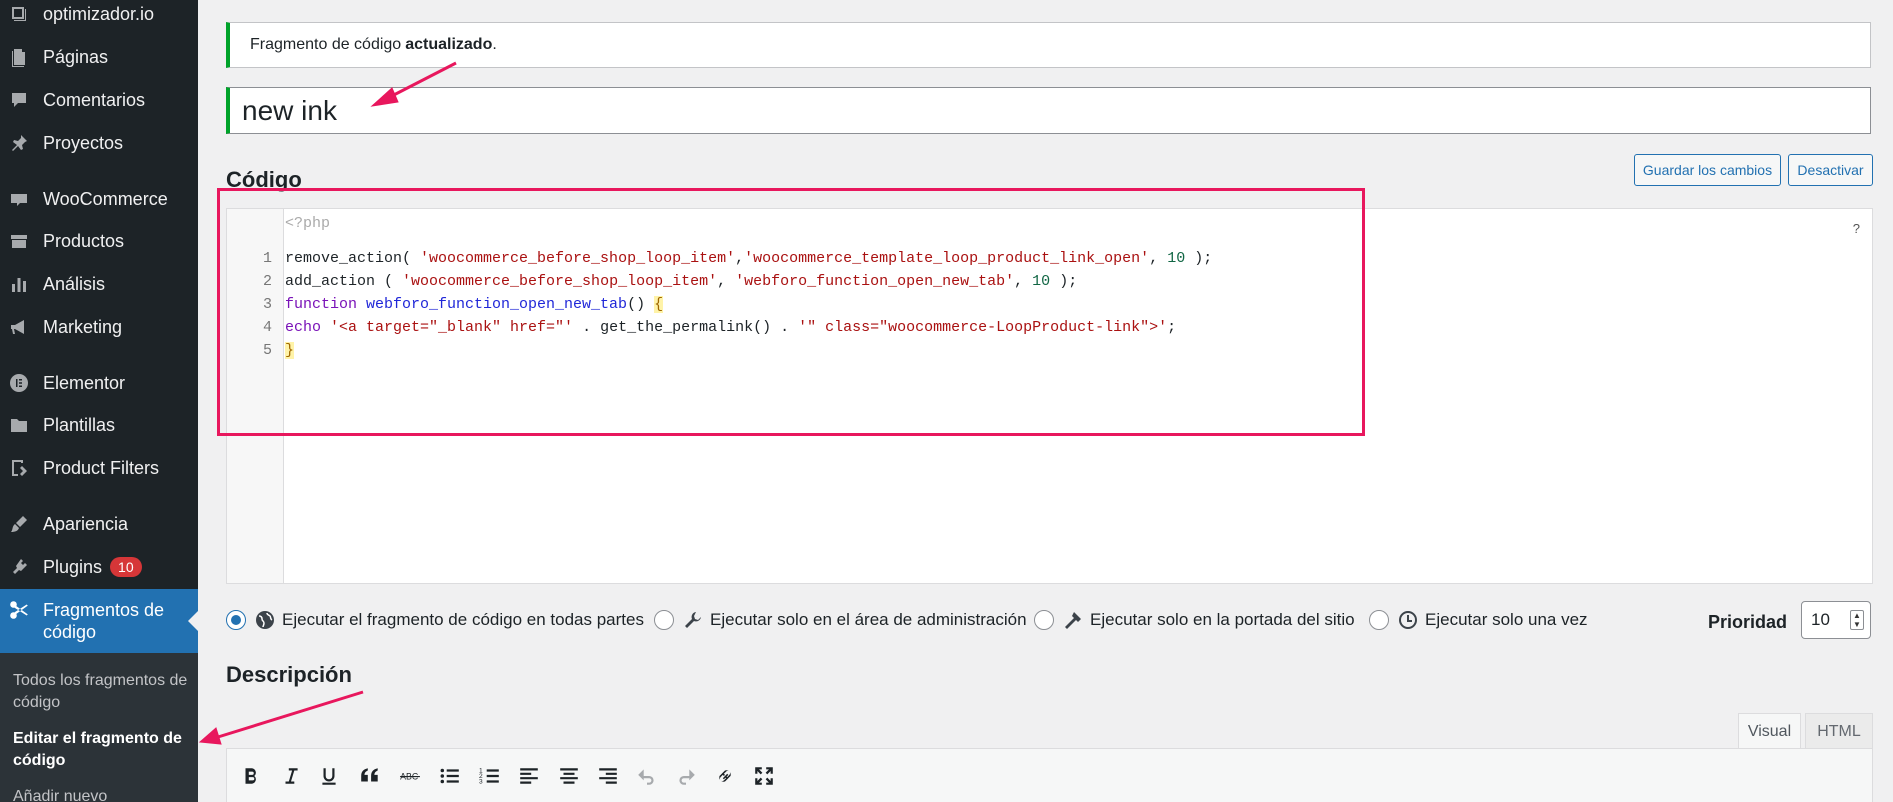  Describe the element at coordinates (449, 44) in the screenshot. I see `notice-bold: actualizado` at that location.